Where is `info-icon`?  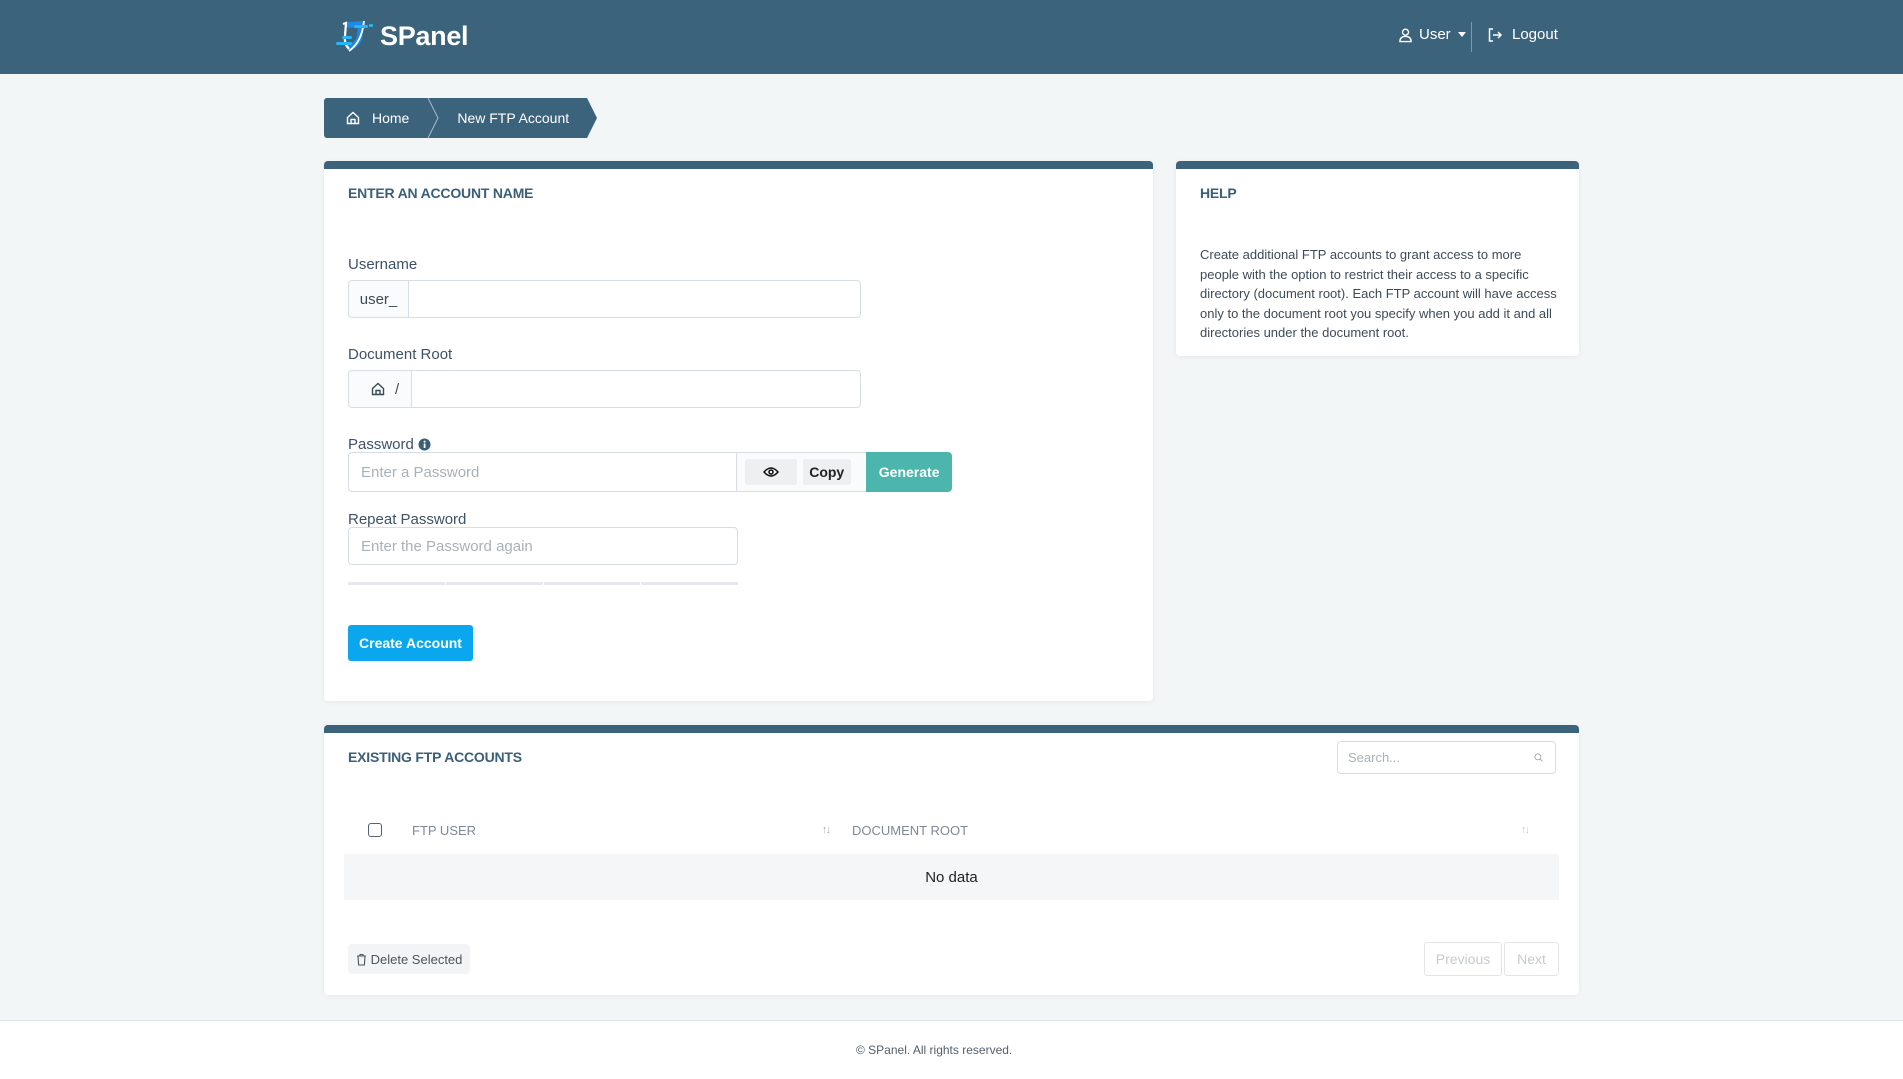 info-icon is located at coordinates (424, 444).